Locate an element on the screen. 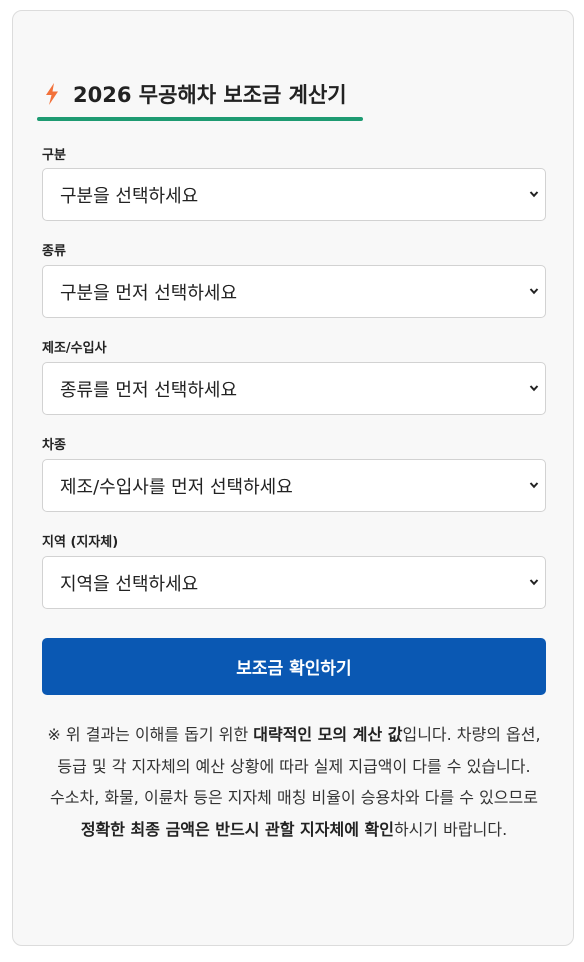 This screenshot has width=584, height=962. select-region-value: 지역을 선택하세요 is located at coordinates (129, 584).